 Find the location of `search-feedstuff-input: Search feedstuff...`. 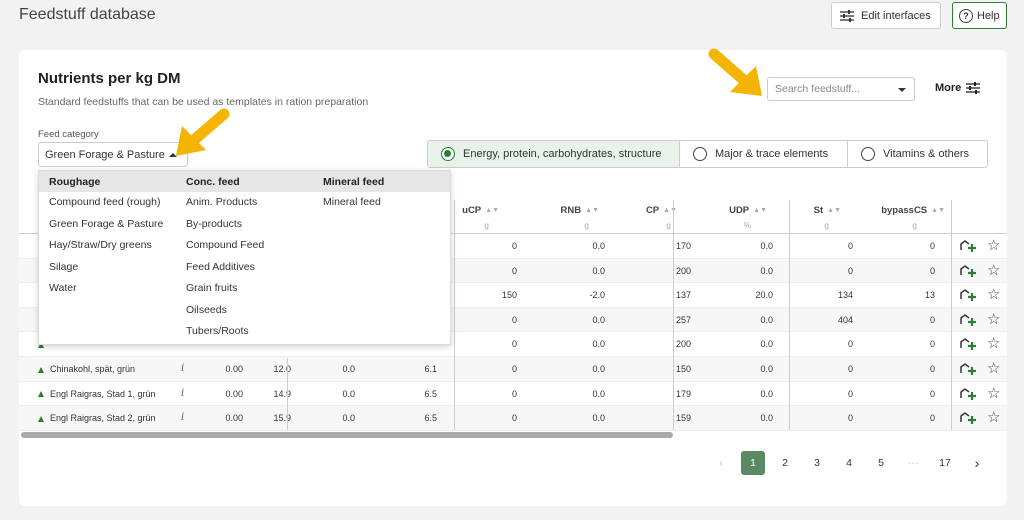

search-feedstuff-input: Search feedstuff... is located at coordinates (841, 89).